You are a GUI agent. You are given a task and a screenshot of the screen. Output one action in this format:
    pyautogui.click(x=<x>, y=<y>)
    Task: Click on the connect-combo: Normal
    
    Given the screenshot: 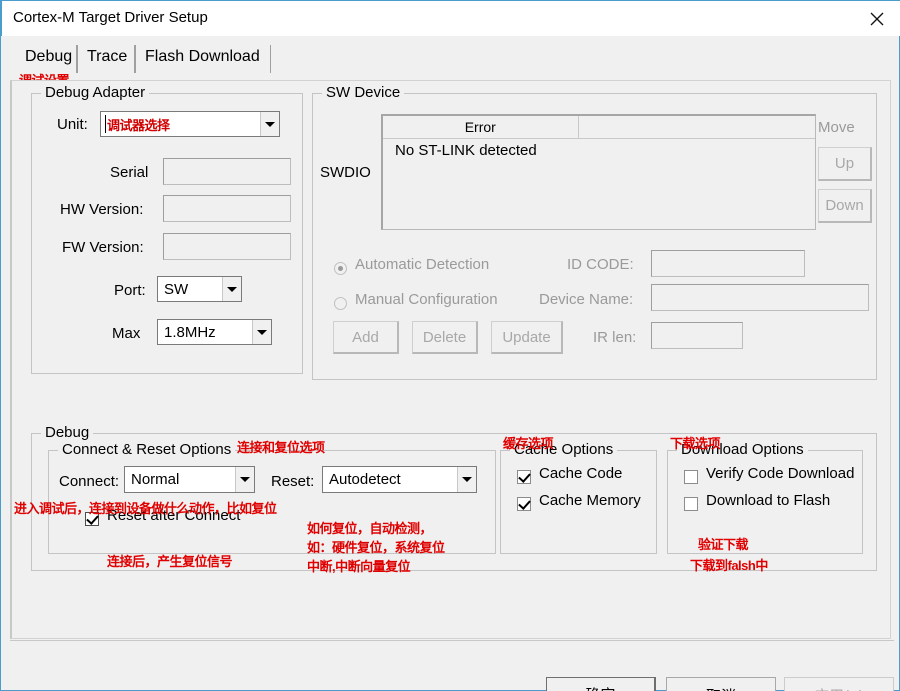 What is the action you would take?
    pyautogui.click(x=189, y=479)
    